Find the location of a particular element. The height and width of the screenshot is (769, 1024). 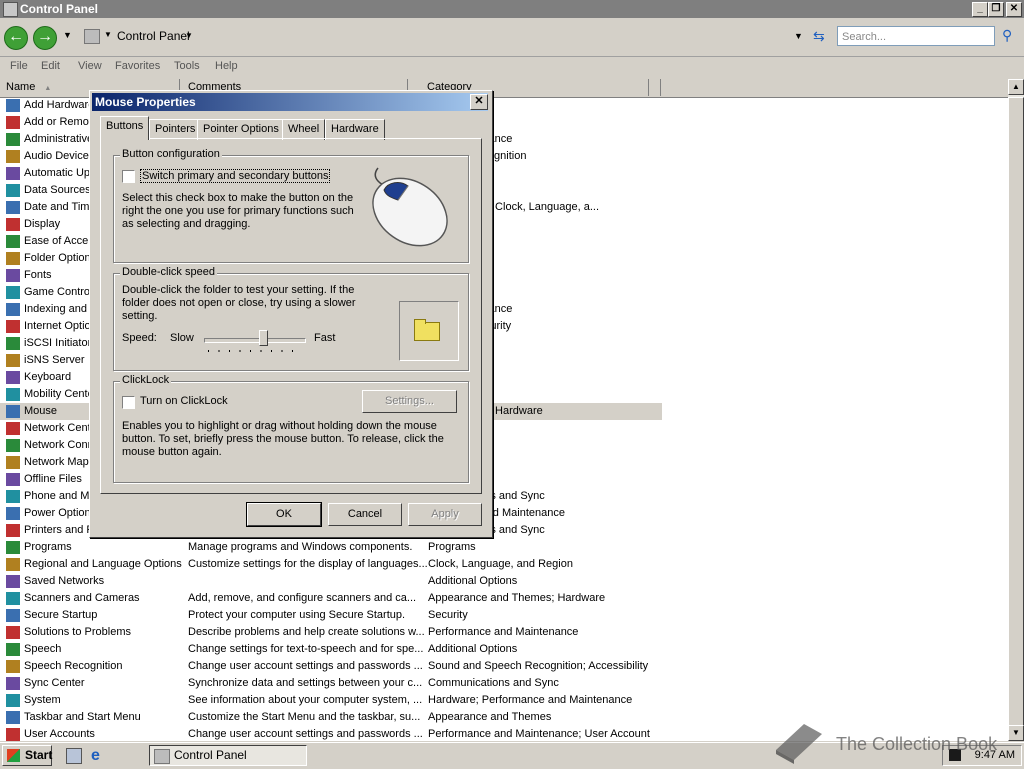

folder-icon is located at coordinates (92, 36).